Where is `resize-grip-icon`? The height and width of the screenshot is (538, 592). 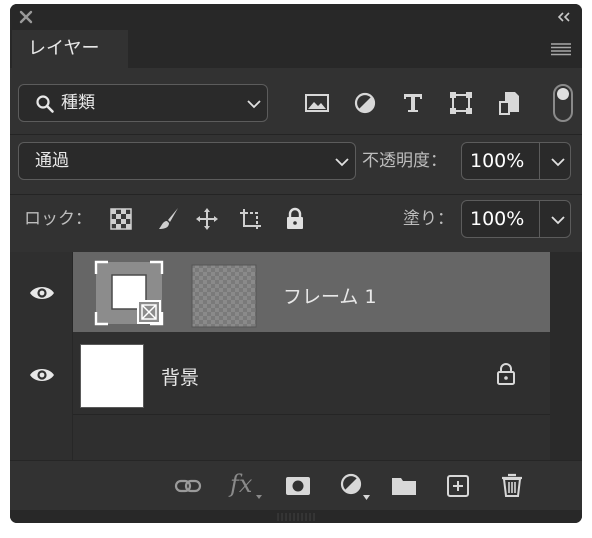
resize-grip-icon is located at coordinates (296, 517).